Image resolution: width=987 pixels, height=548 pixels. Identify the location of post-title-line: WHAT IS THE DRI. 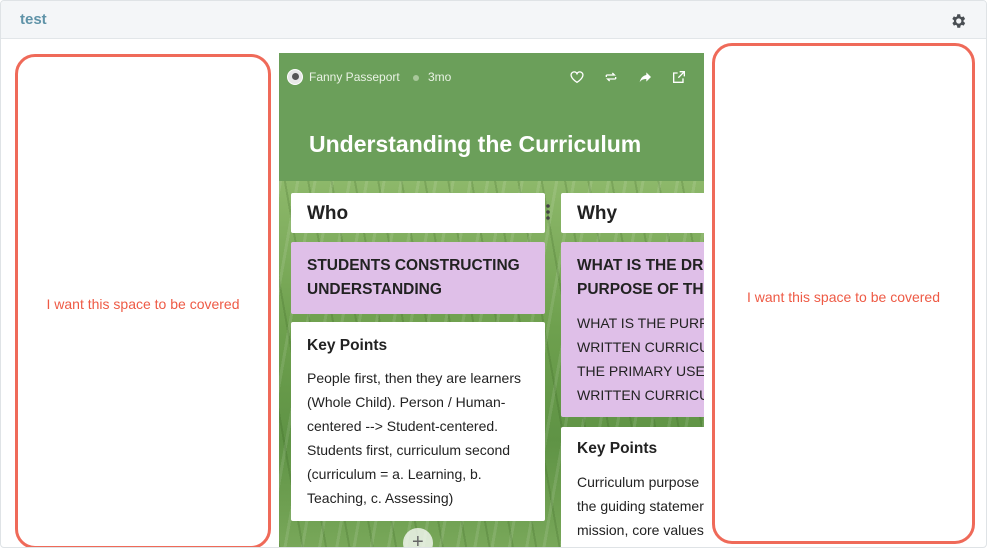
(640, 265).